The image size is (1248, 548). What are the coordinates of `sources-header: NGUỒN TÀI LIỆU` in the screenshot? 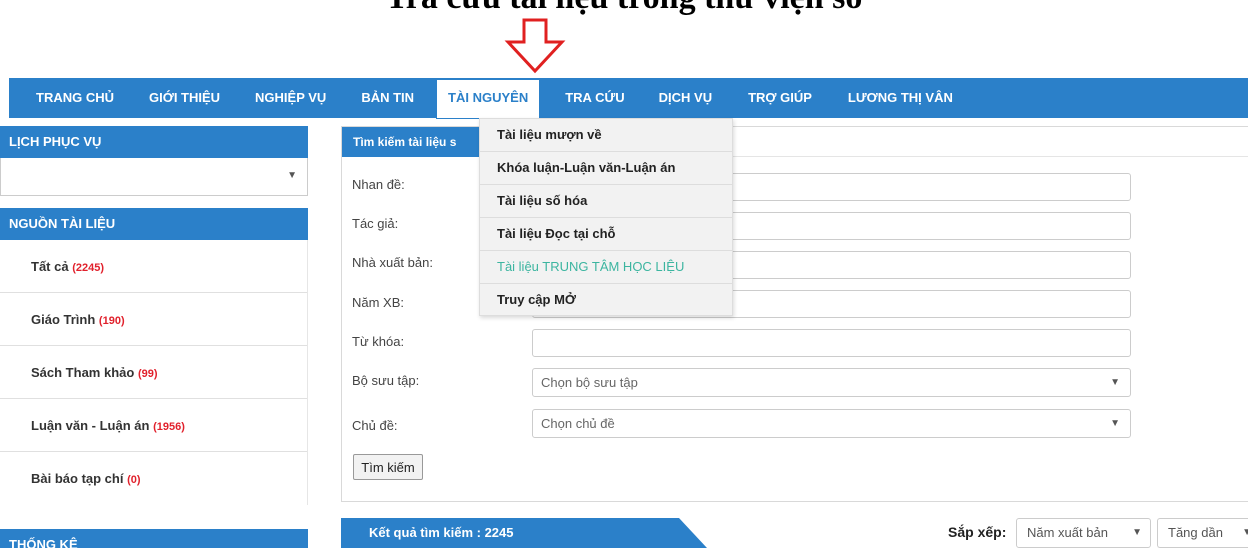 It's located at (154, 224).